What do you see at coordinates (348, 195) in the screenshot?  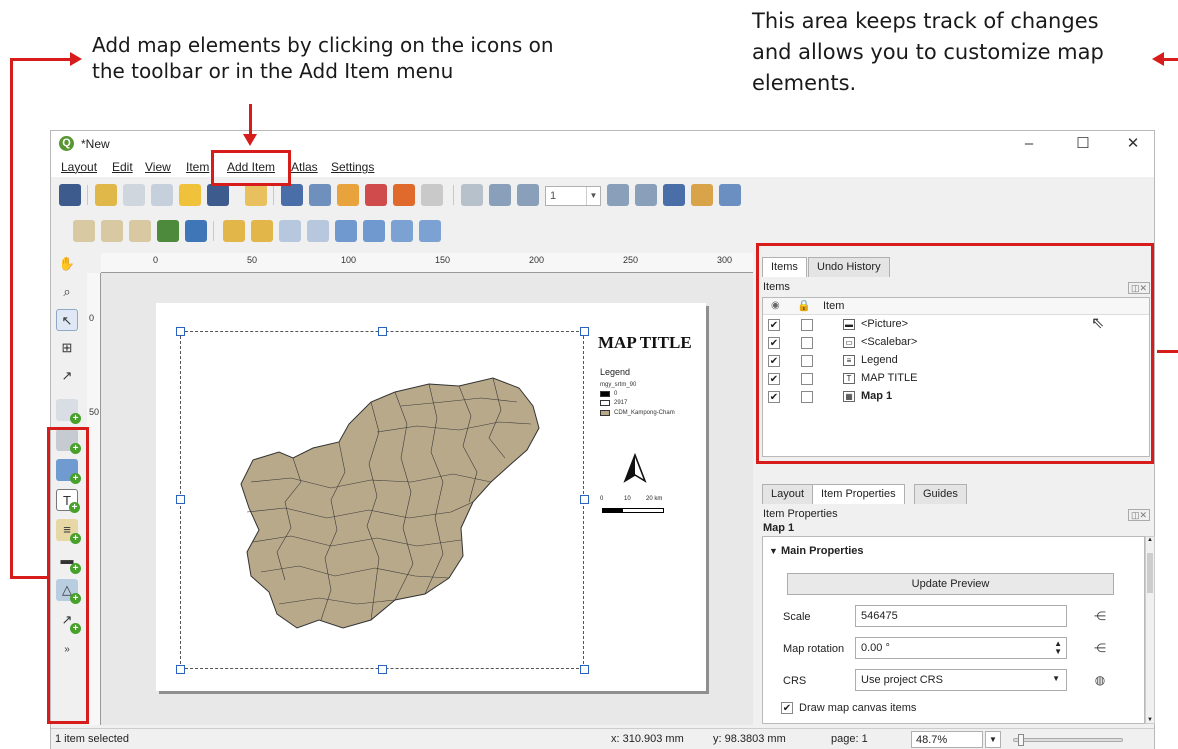 I see `export-svg-icon` at bounding box center [348, 195].